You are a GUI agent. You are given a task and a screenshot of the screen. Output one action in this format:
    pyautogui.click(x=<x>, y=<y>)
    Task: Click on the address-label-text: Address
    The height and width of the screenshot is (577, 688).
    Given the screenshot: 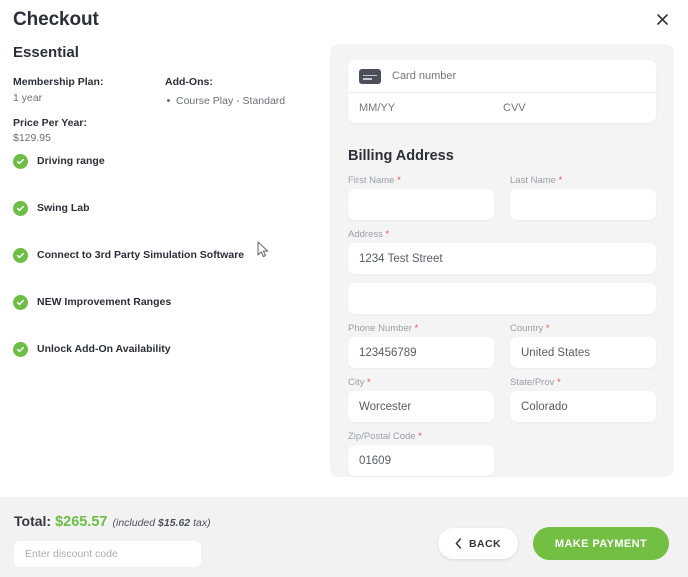 What is the action you would take?
    pyautogui.click(x=365, y=234)
    